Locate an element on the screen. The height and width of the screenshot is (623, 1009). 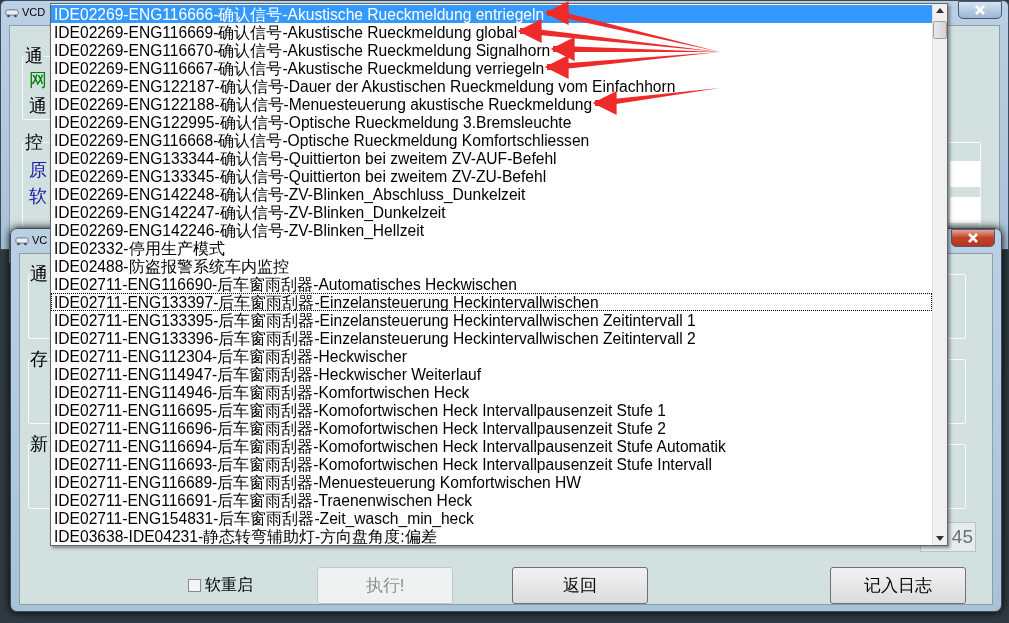
list-item: IDE02269-ENG116669-确认信号-Akustische Rueckmeldung global is located at coordinates (491, 32).